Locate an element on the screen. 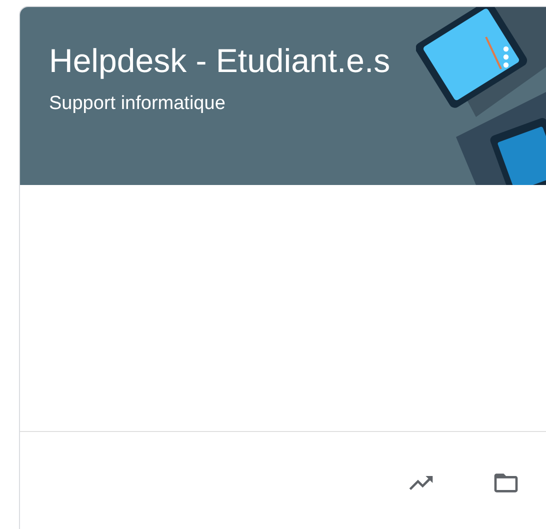 Image resolution: width=546 pixels, height=529 pixels. class-subtitle: Support informatique is located at coordinates (137, 104).